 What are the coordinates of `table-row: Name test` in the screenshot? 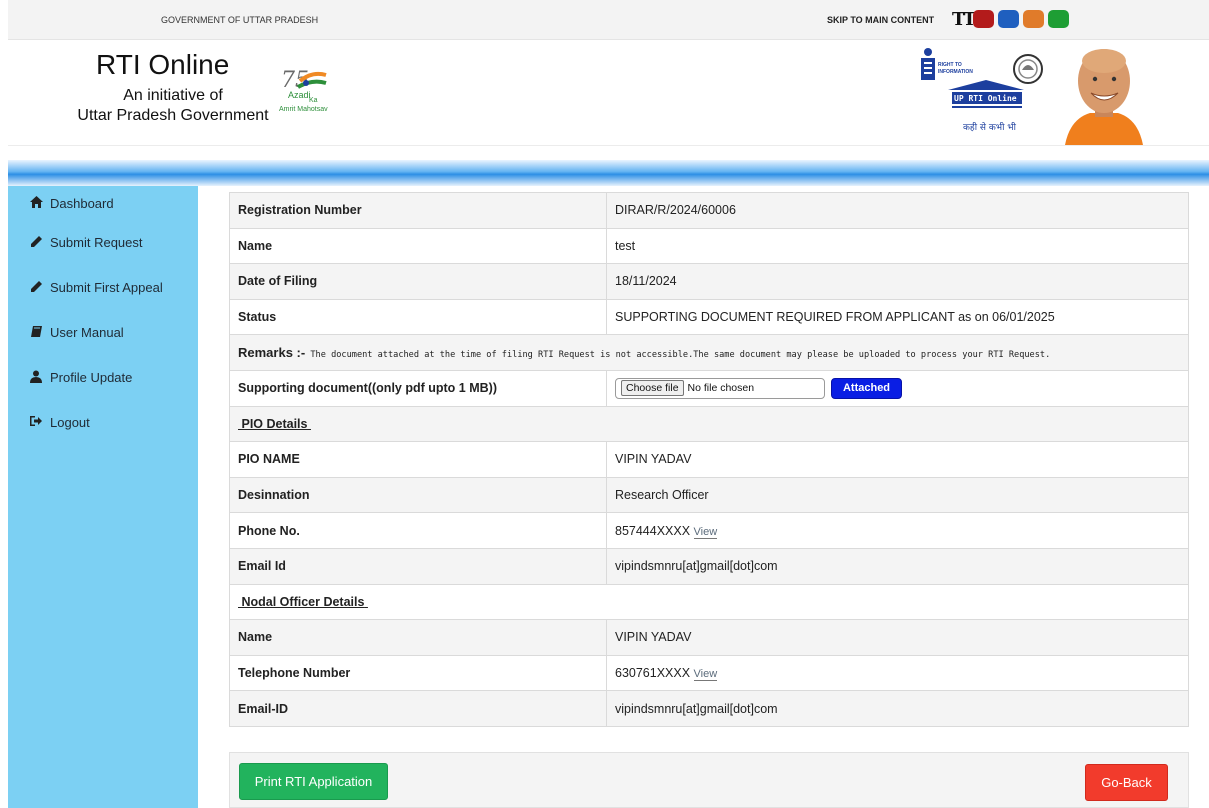 It's located at (709, 246).